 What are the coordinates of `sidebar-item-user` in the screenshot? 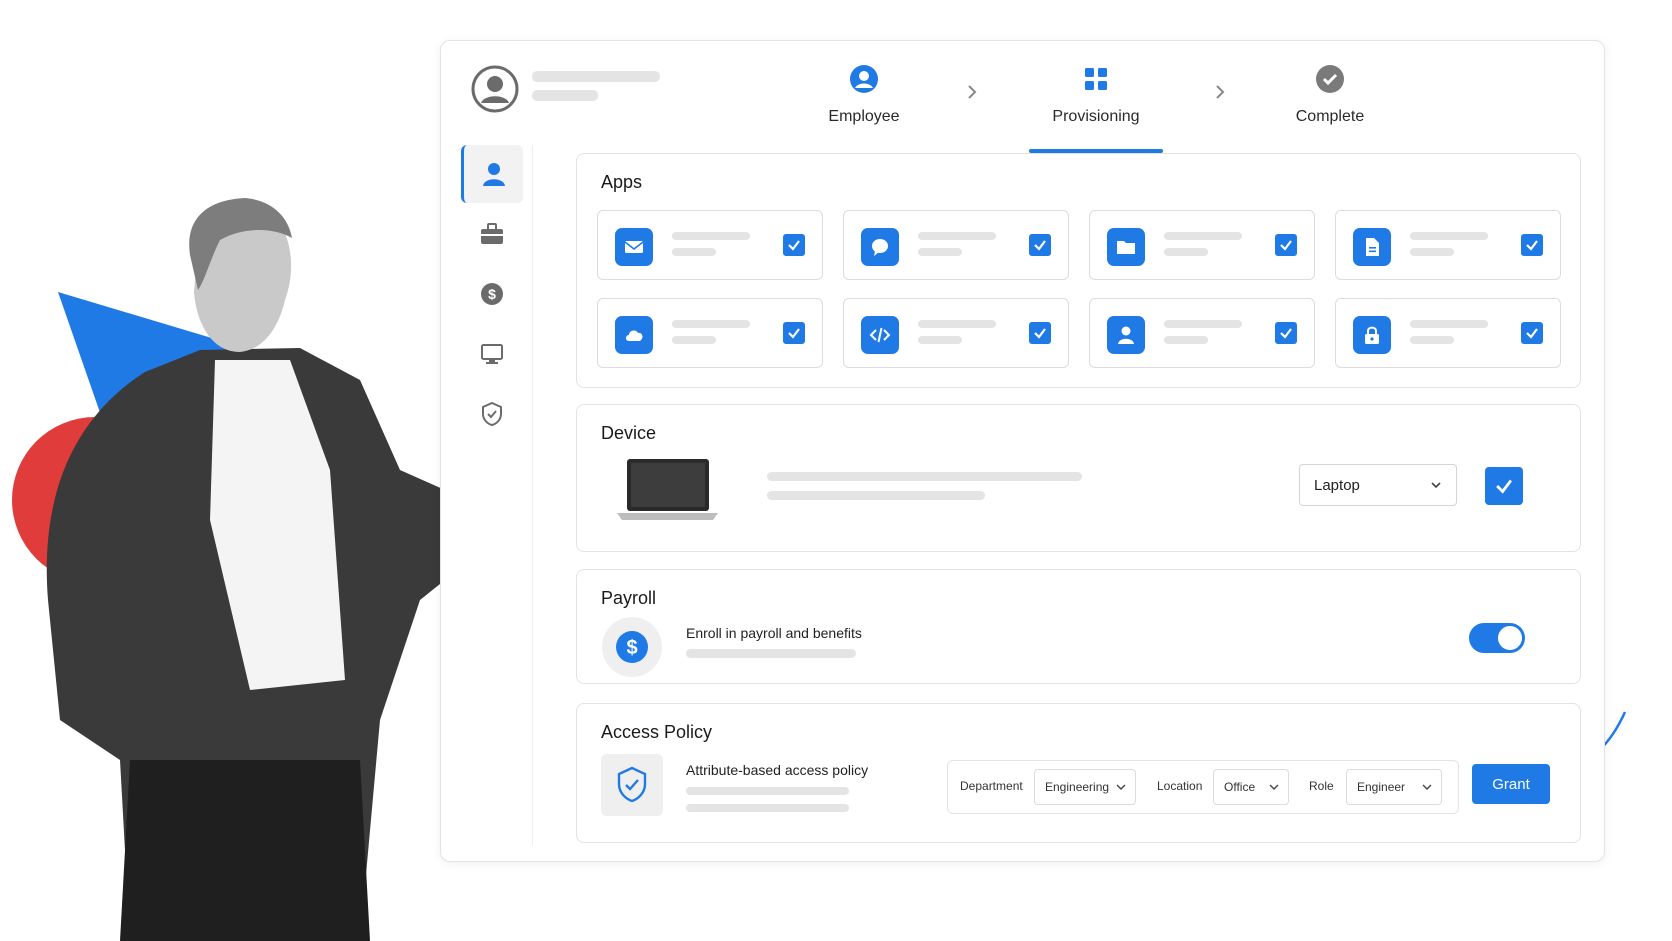 It's located at (492, 174).